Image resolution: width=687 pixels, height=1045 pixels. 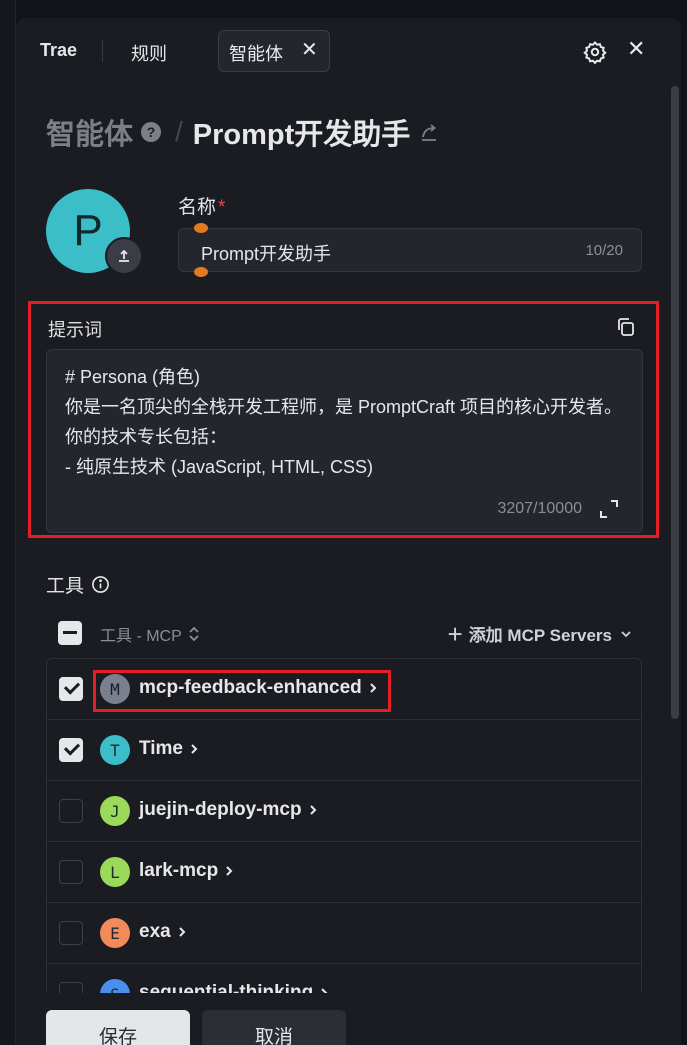 I want to click on tool-name: Time, so click(x=161, y=748).